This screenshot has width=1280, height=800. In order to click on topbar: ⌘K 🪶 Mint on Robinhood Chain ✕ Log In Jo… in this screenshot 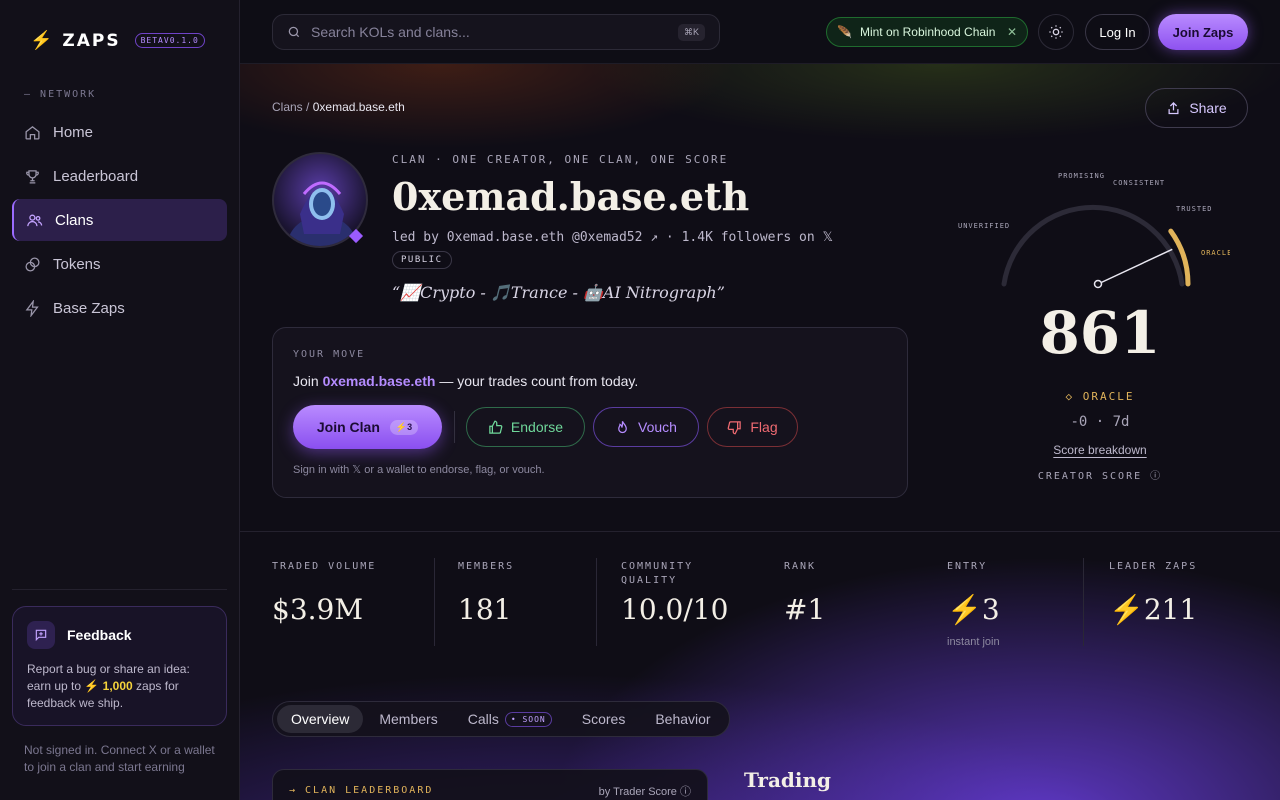, I will do `click(760, 32)`.